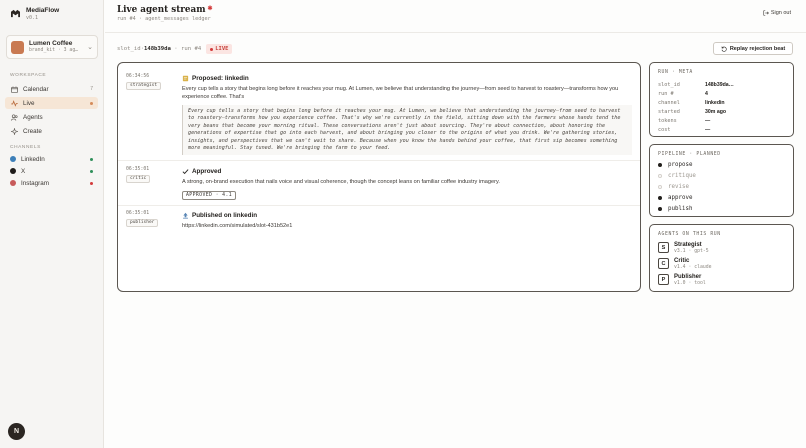  Describe the element at coordinates (716, 112) in the screenshot. I see `meta-value: 30m ago` at that location.